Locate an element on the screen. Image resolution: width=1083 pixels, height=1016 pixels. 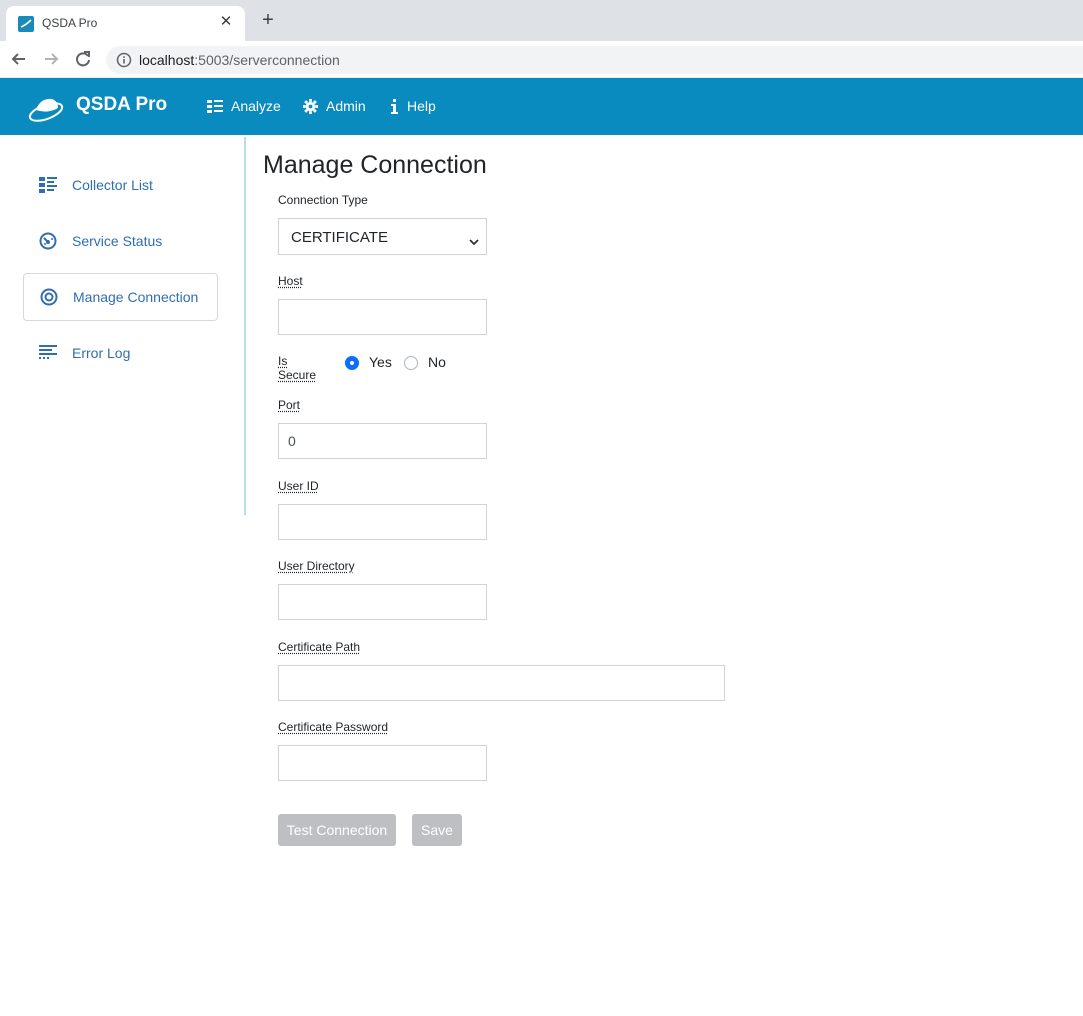
sidebar-divider is located at coordinates (245, 326).